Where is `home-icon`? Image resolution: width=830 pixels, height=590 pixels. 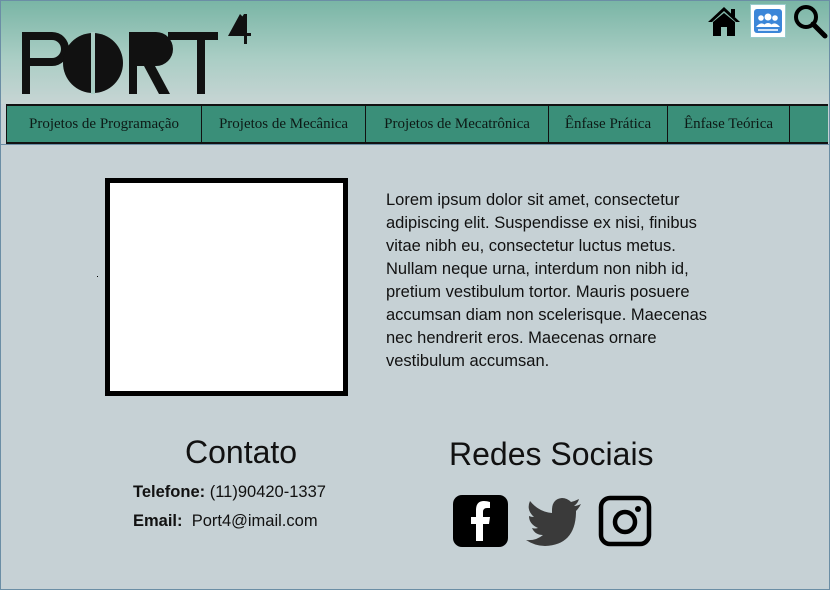 home-icon is located at coordinates (724, 21).